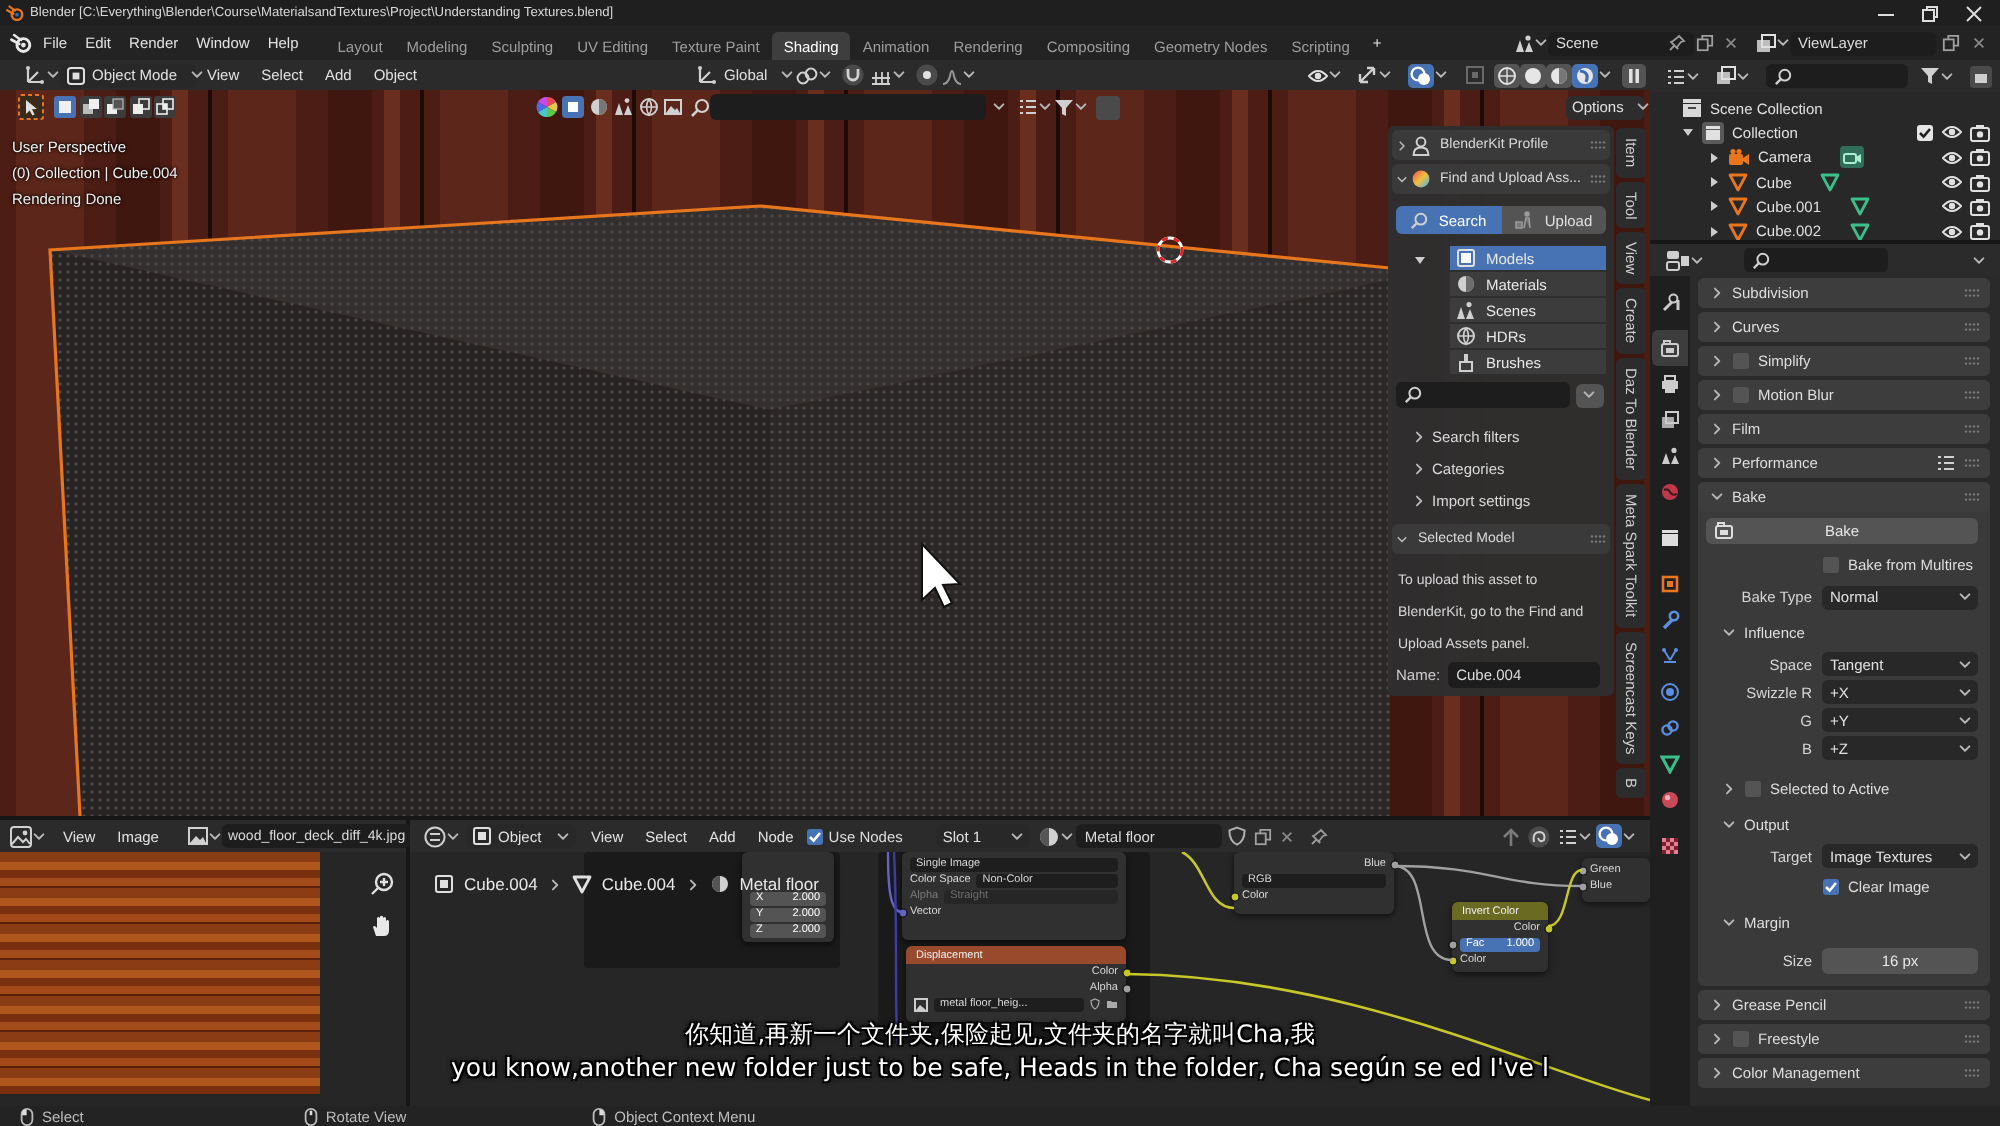  Describe the element at coordinates (1590, 395) in the screenshot. I see `dropdown-button` at that location.